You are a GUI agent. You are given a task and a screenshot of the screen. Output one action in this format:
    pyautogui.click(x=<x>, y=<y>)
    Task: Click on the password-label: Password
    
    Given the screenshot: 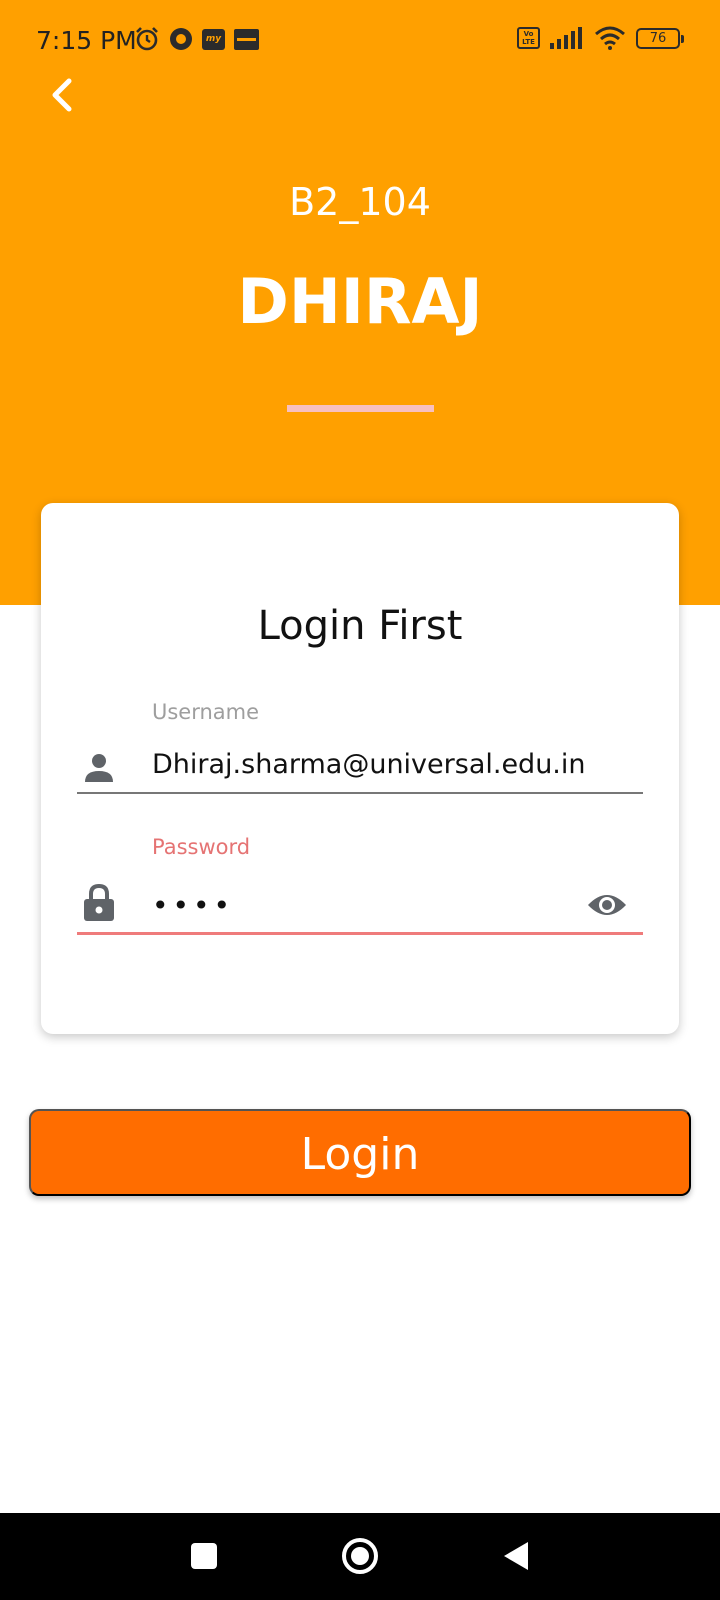 What is the action you would take?
    pyautogui.click(x=201, y=847)
    